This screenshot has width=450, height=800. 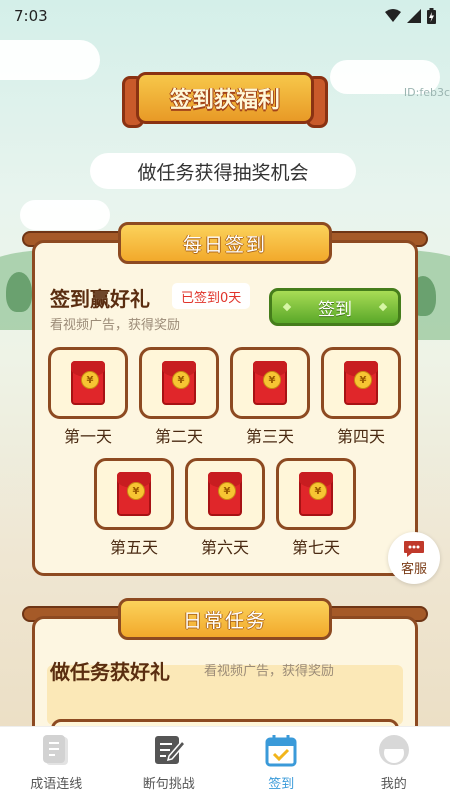 I want to click on day-label: 第一天, so click(x=87, y=436).